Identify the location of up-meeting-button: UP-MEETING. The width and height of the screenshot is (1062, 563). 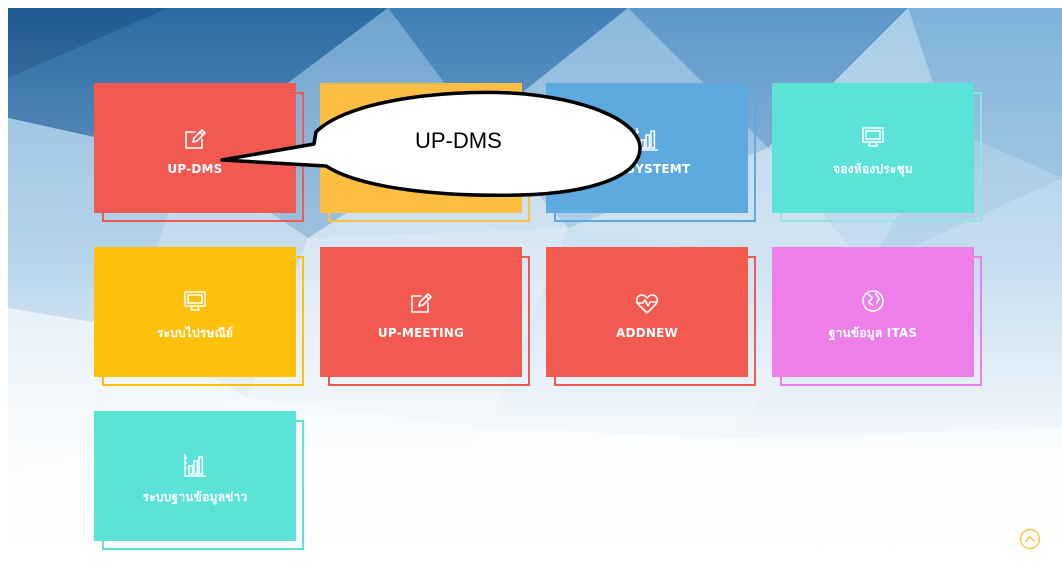
(421, 312).